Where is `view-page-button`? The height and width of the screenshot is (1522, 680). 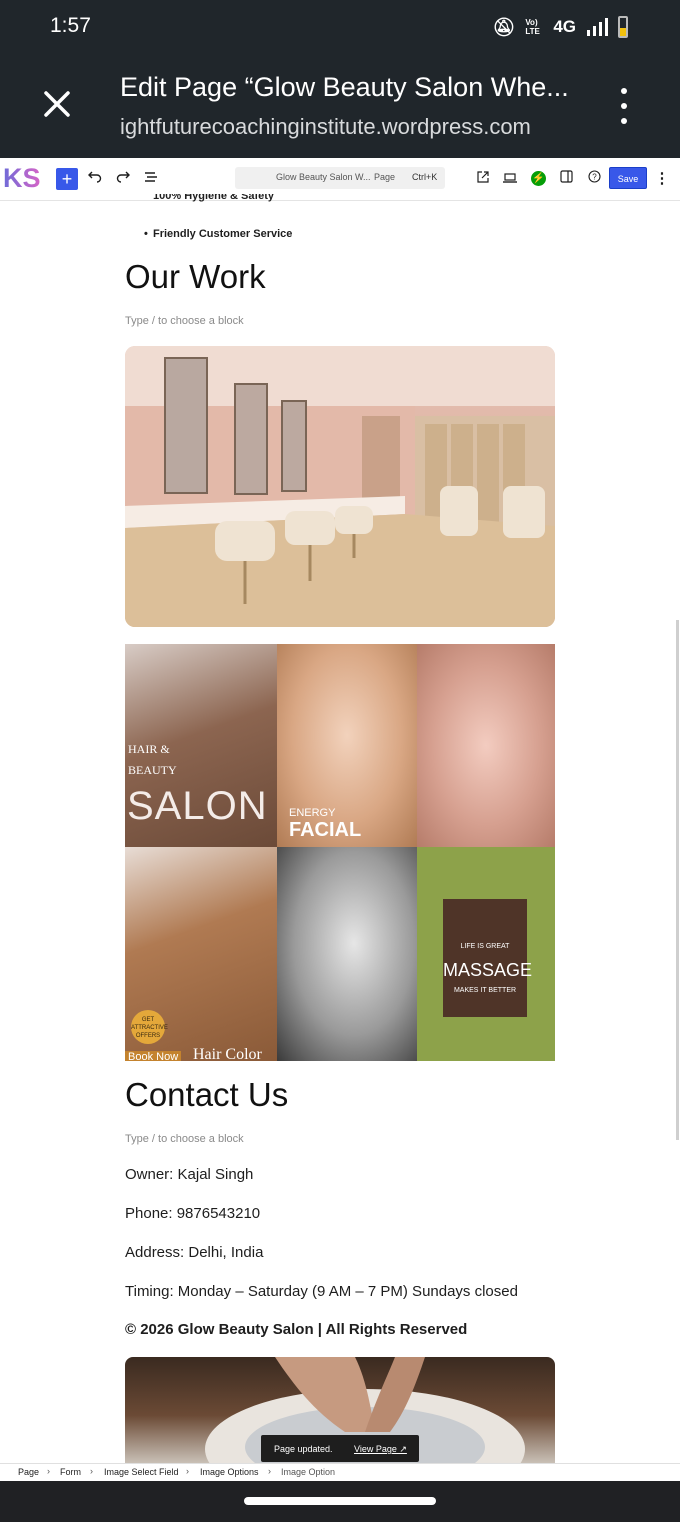
view-page-button is located at coordinates (483, 179).